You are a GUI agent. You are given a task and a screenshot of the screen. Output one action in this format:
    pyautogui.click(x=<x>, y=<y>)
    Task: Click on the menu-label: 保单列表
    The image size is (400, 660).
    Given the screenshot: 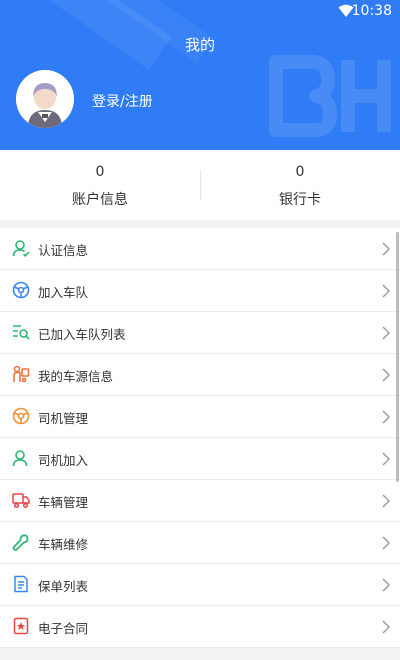 What is the action you would take?
    pyautogui.click(x=63, y=586)
    